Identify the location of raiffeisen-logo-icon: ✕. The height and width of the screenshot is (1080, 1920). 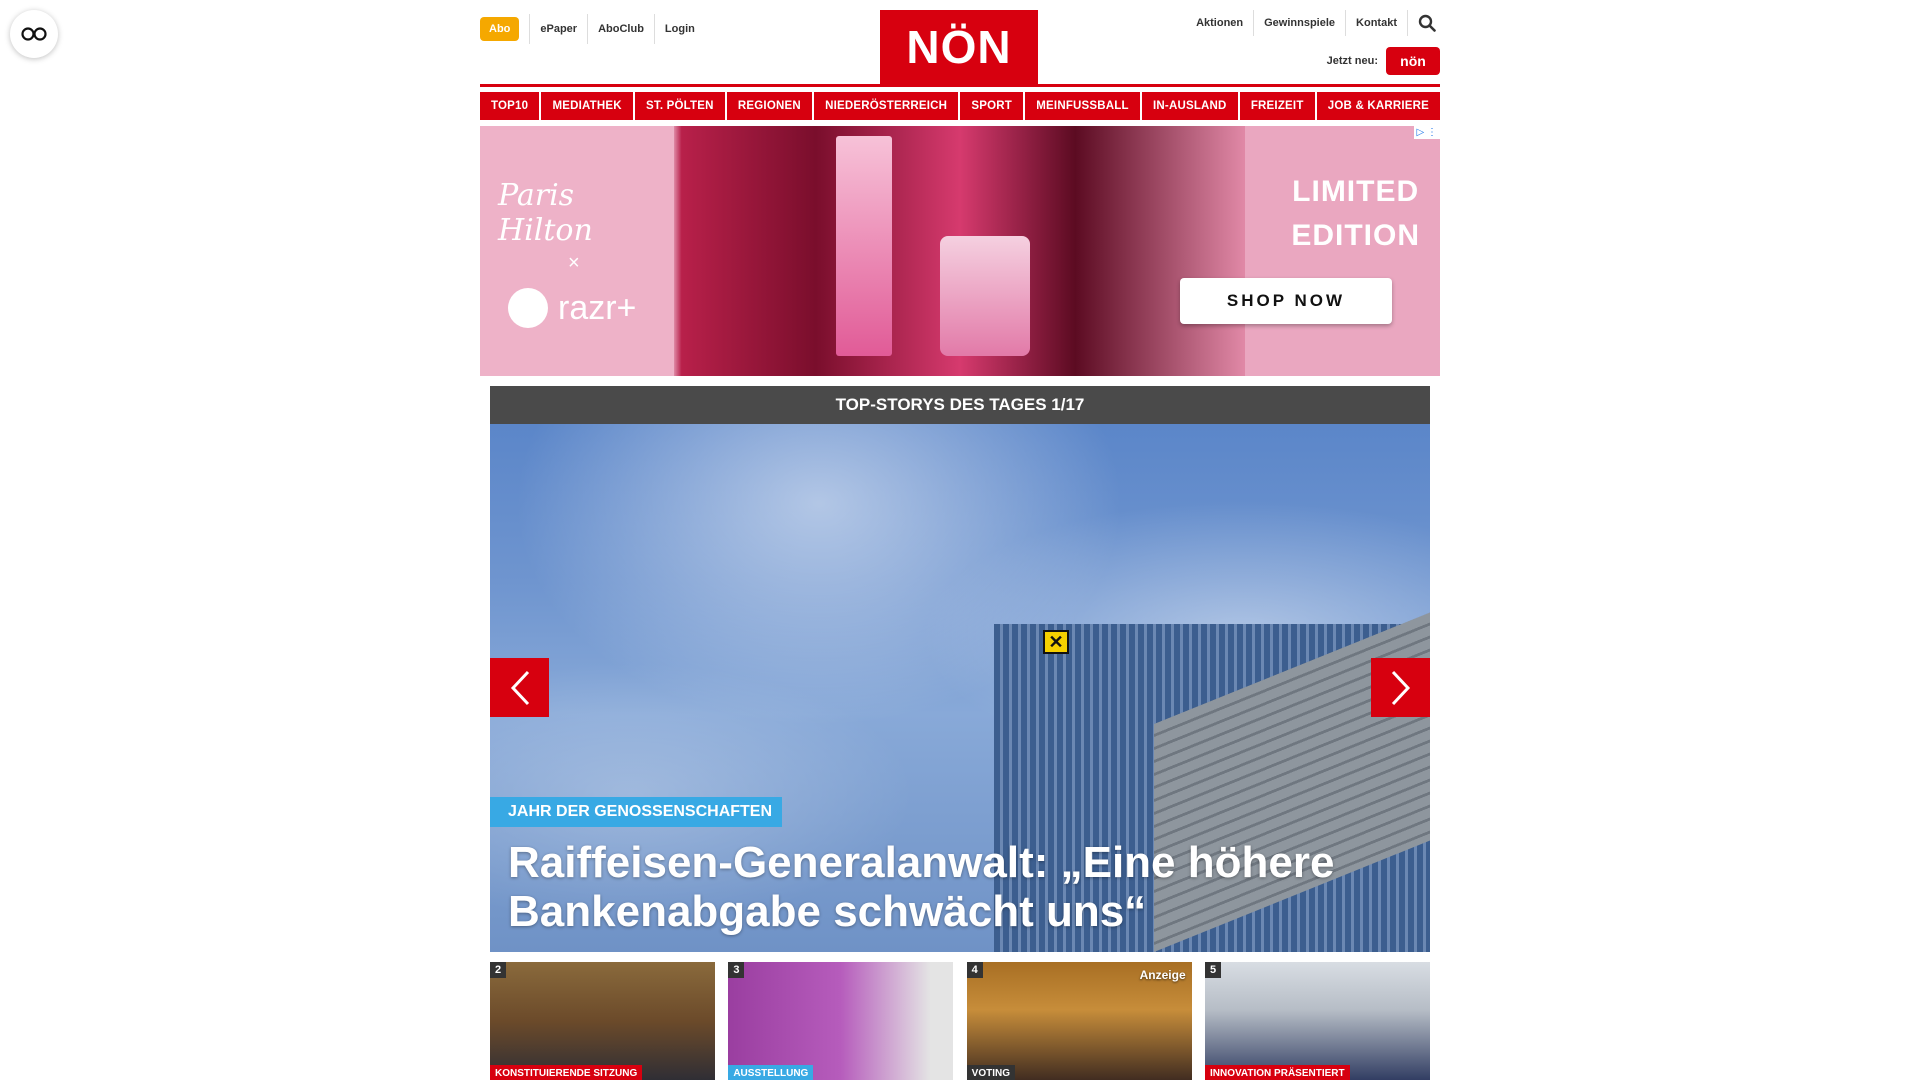
(1056, 642).